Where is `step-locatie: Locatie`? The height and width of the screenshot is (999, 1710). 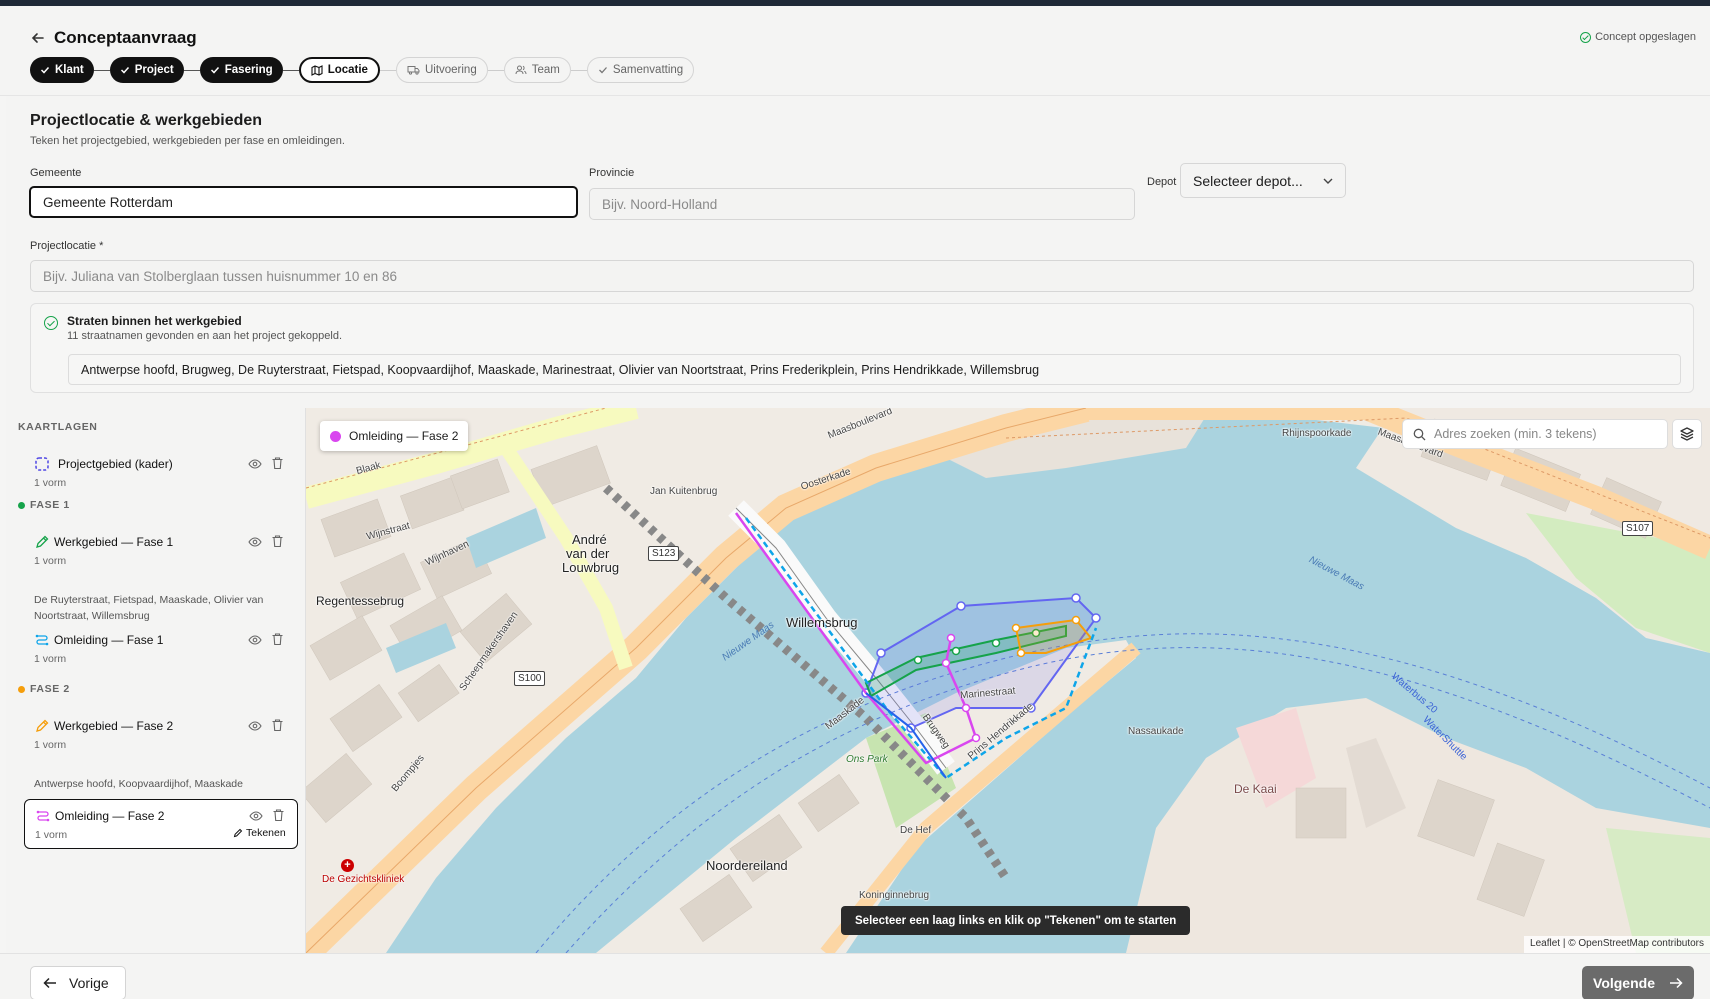 step-locatie: Locatie is located at coordinates (339, 70).